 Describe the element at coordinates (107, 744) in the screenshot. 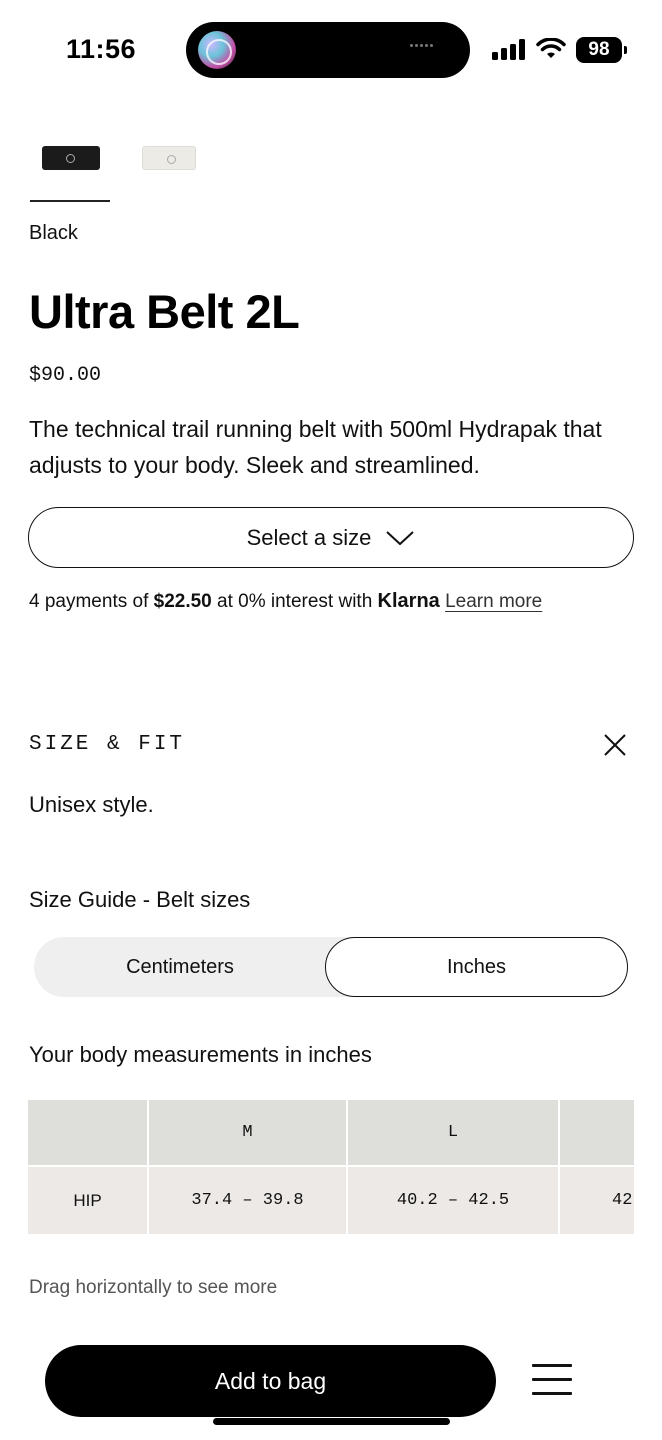

I see `size-fit-heading: SIZE & FIT` at that location.